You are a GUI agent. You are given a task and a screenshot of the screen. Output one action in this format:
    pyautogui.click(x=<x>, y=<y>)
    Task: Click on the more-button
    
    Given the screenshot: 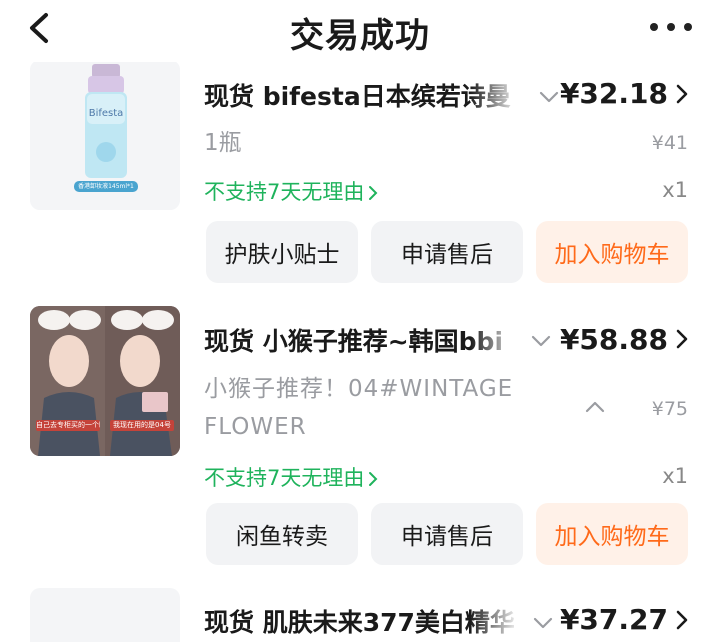 What is the action you would take?
    pyautogui.click(x=671, y=26)
    